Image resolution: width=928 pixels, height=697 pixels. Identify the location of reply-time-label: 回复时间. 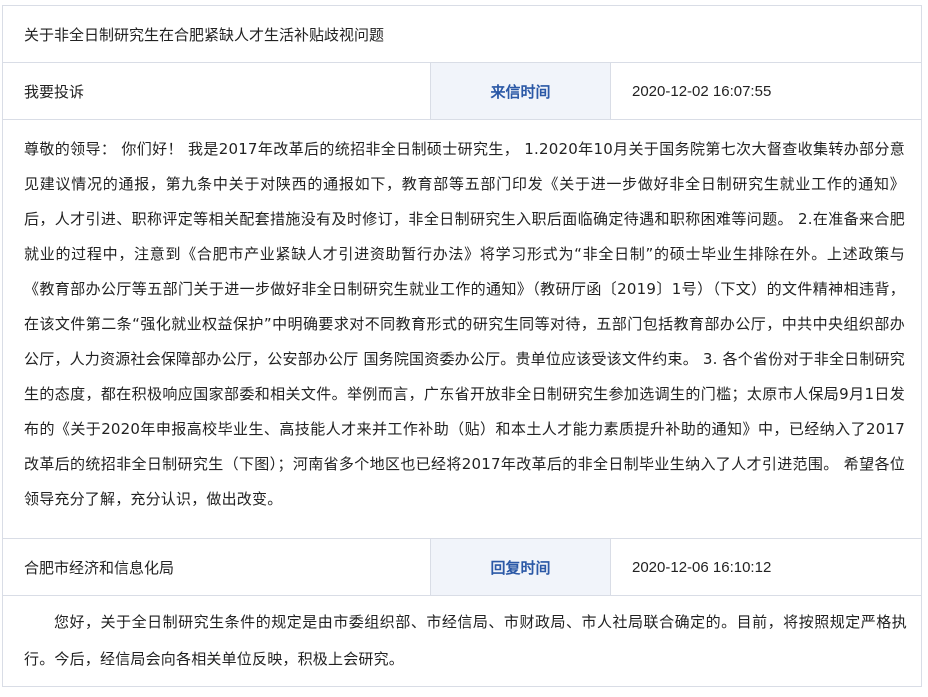
(521, 567).